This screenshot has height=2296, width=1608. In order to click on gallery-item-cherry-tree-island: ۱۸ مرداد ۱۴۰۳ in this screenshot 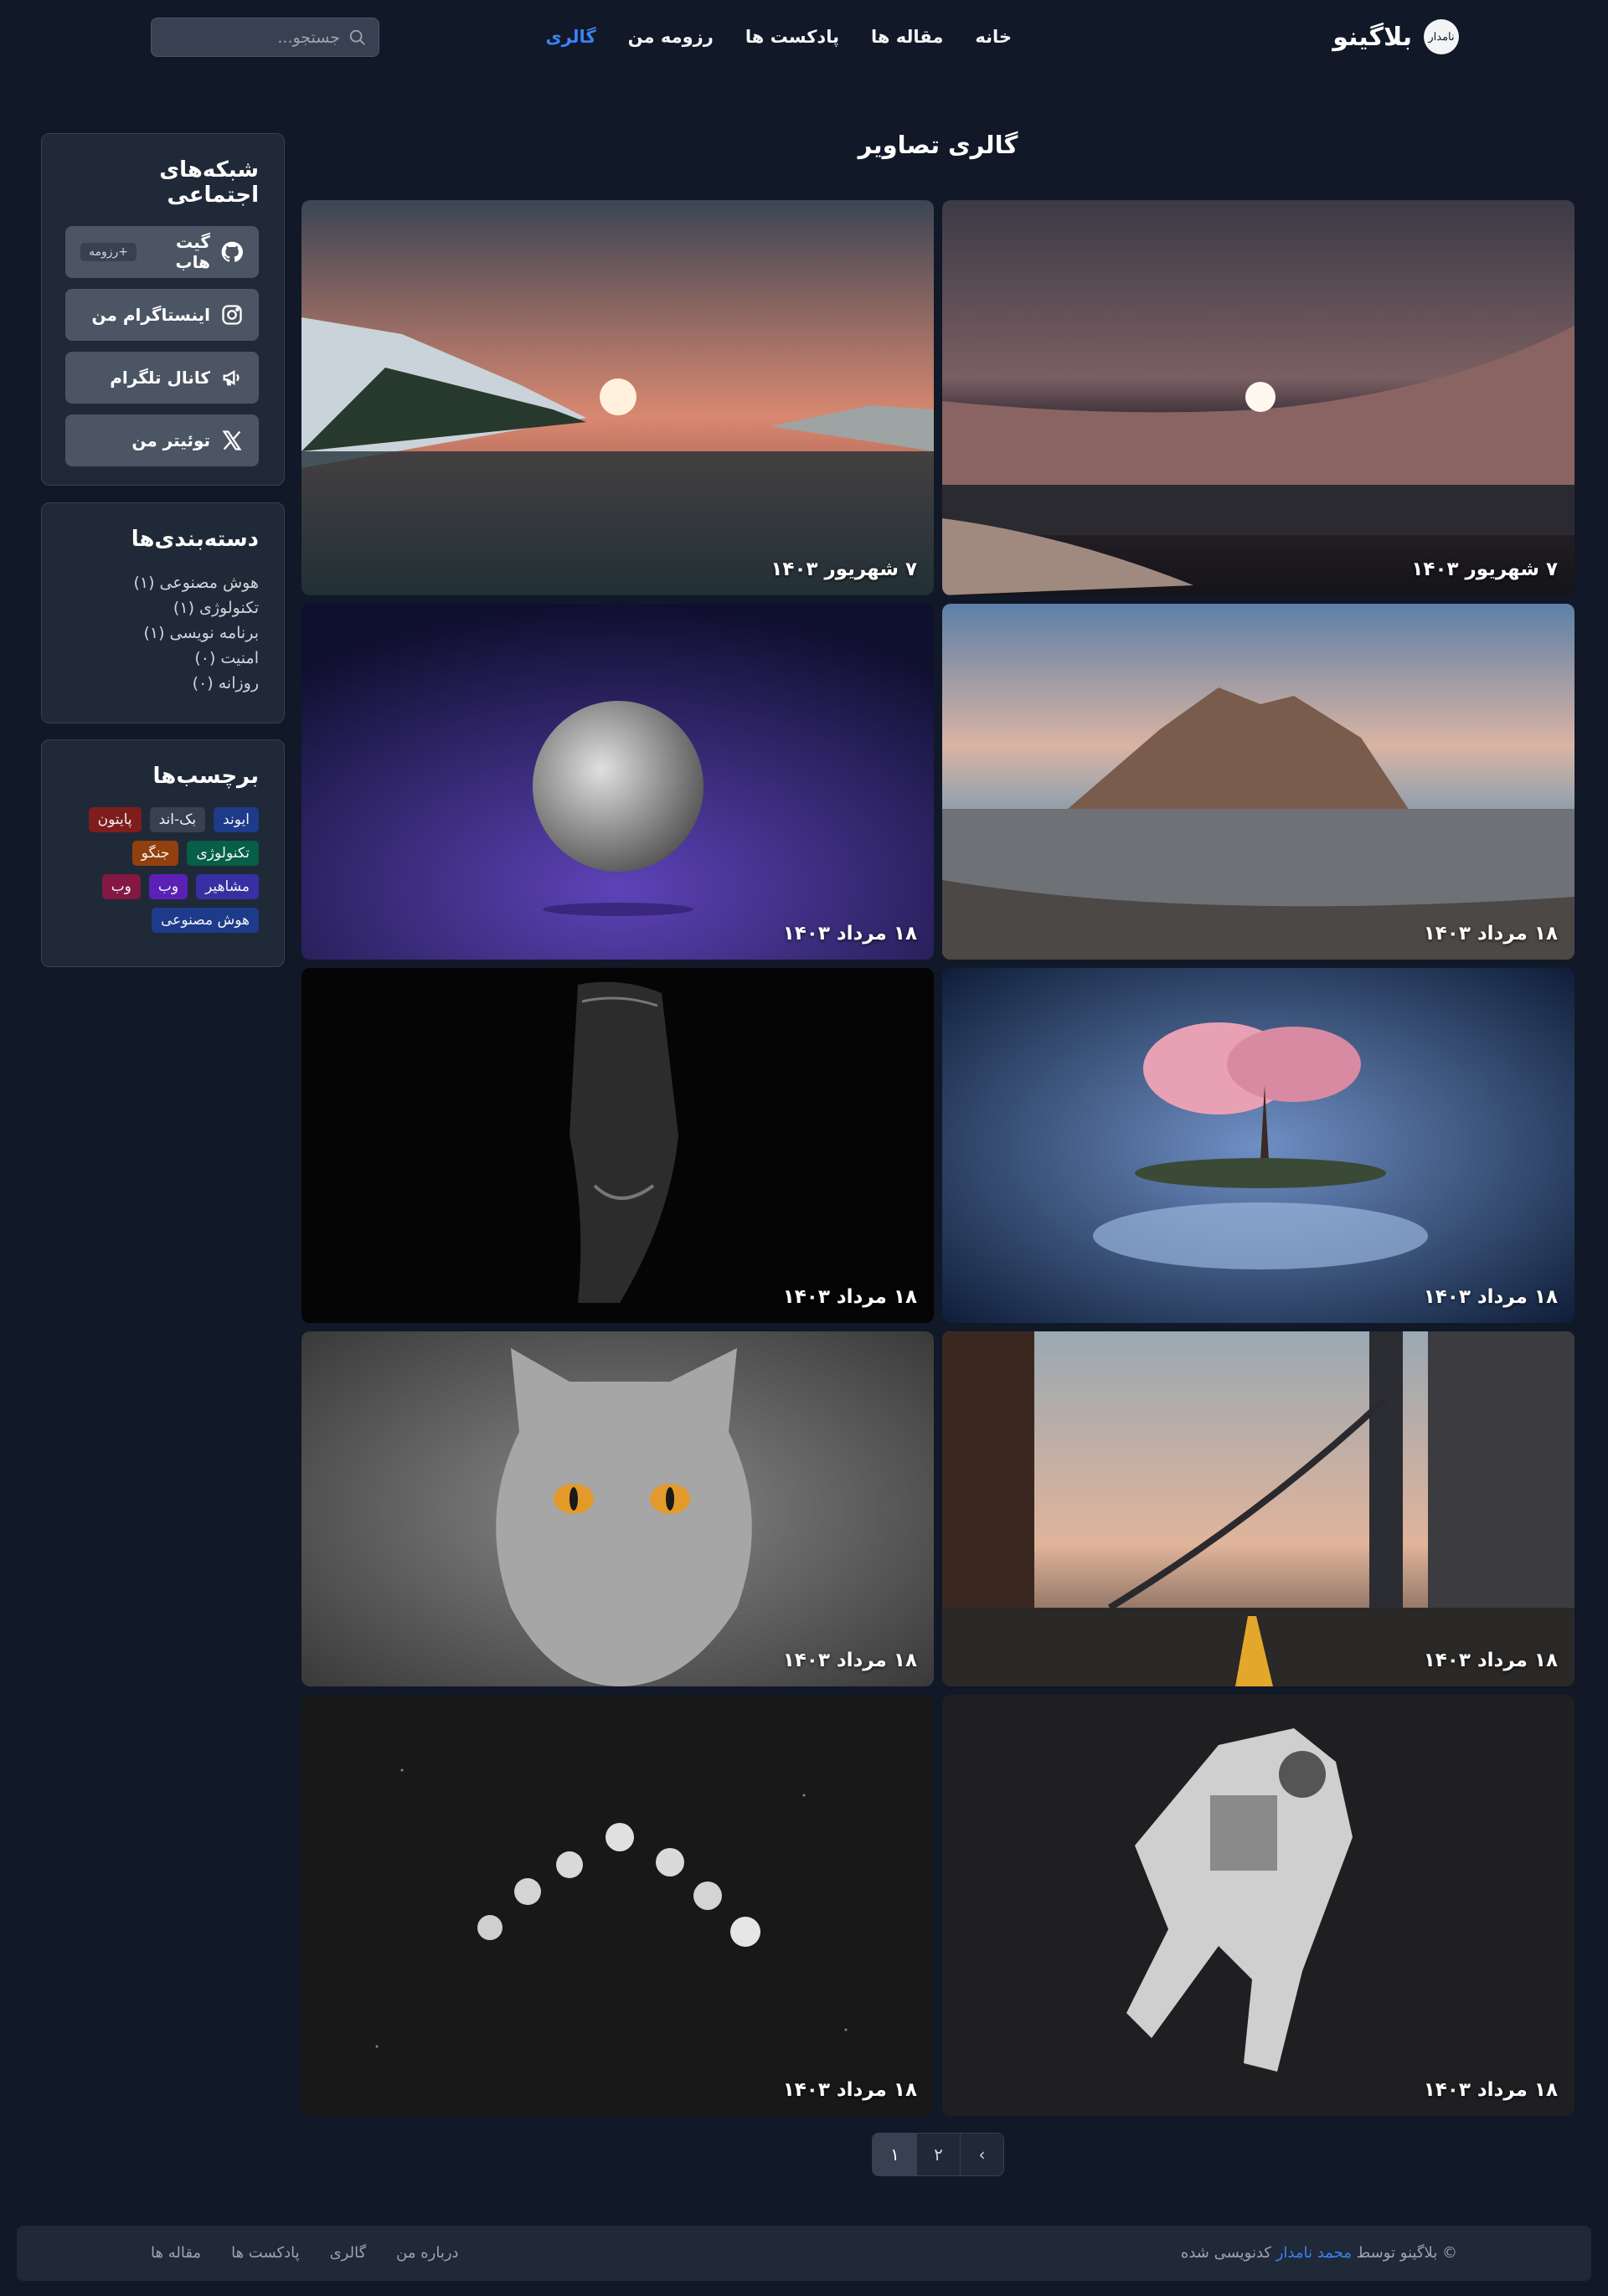, I will do `click(1258, 1146)`.